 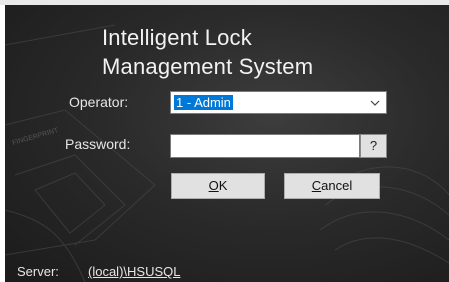 What do you see at coordinates (373, 146) in the screenshot?
I see `password-help-button: ?` at bounding box center [373, 146].